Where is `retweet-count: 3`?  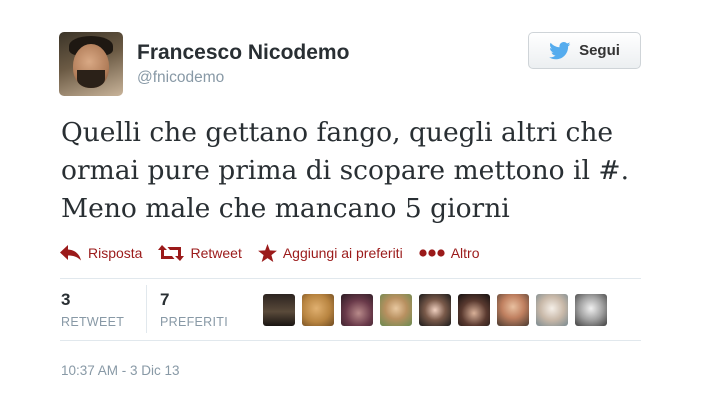 retweet-count: 3 is located at coordinates (66, 299).